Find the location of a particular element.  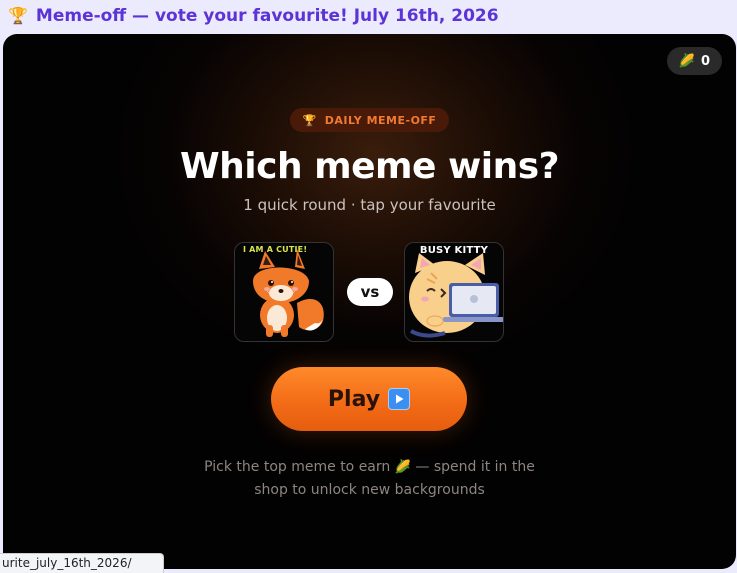

hint-line1-after: — spend it in the is located at coordinates (475, 467).